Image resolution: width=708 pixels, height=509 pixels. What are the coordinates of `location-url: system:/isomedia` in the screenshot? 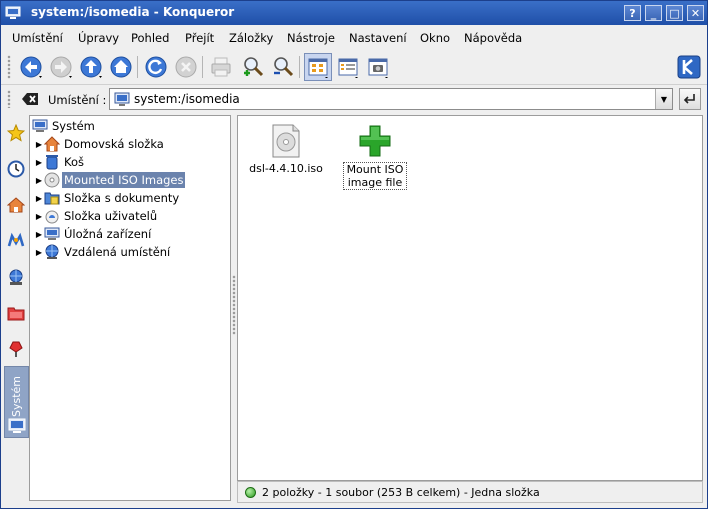 It's located at (187, 99).